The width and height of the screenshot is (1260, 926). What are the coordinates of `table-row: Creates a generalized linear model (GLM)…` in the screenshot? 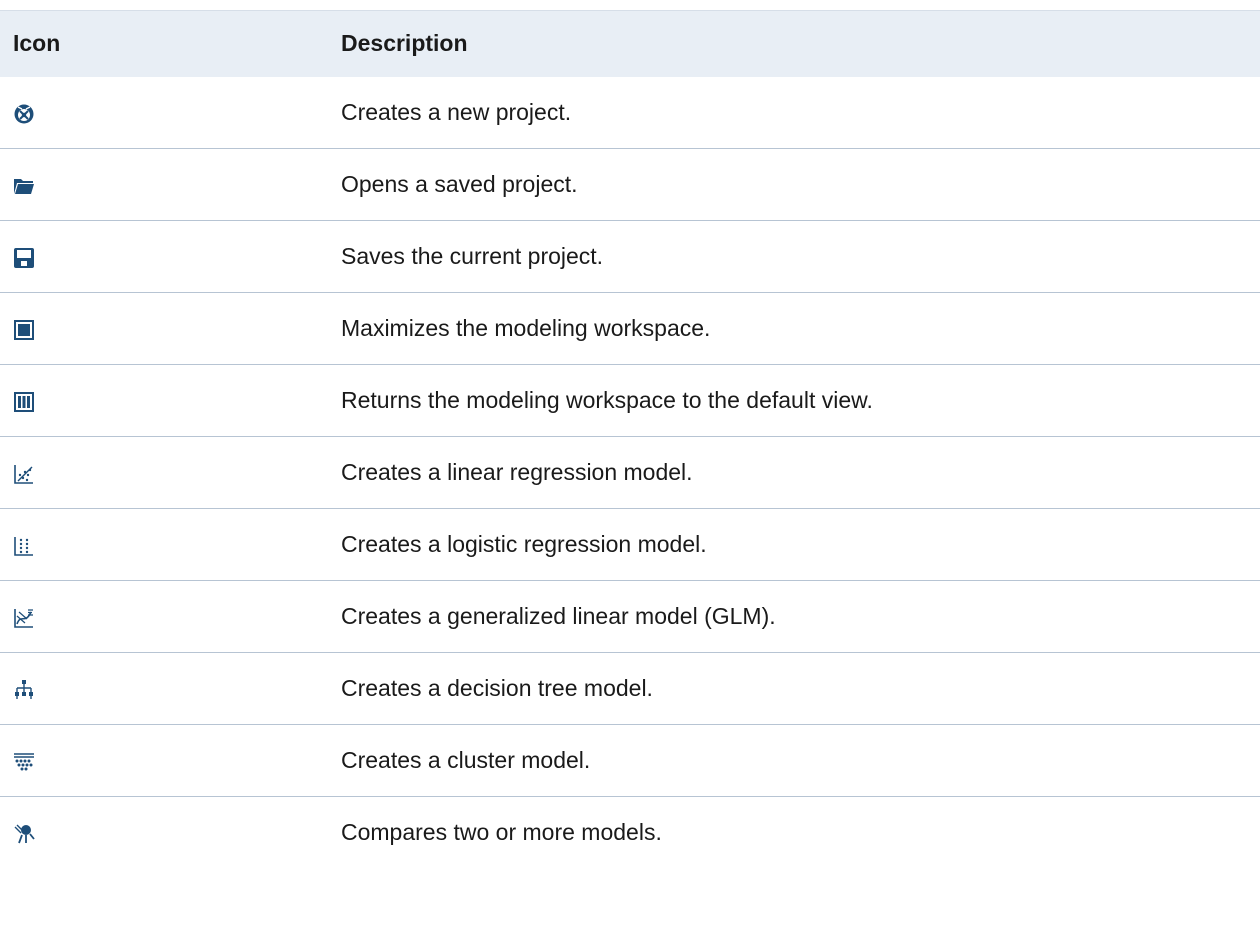 It's located at (630, 617).